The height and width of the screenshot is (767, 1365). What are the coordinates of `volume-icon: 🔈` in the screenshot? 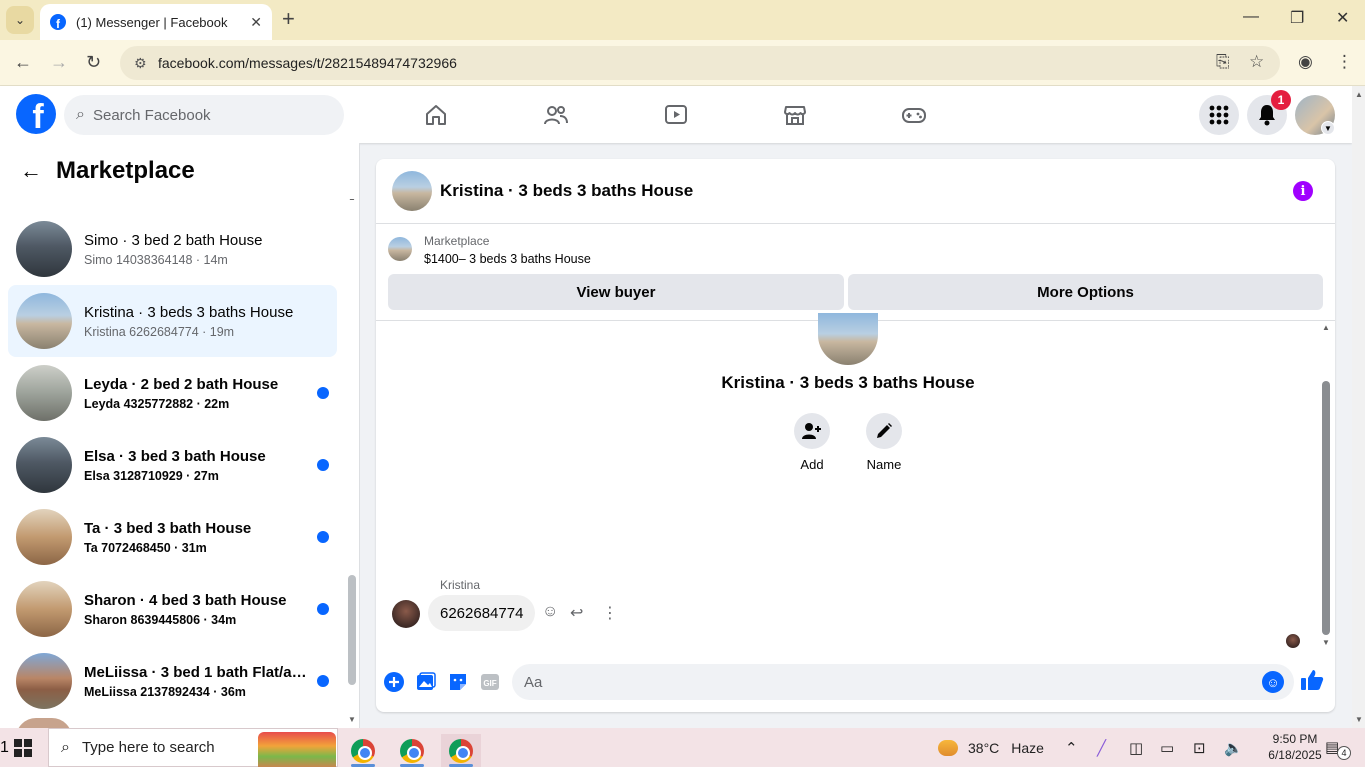 It's located at (1233, 748).